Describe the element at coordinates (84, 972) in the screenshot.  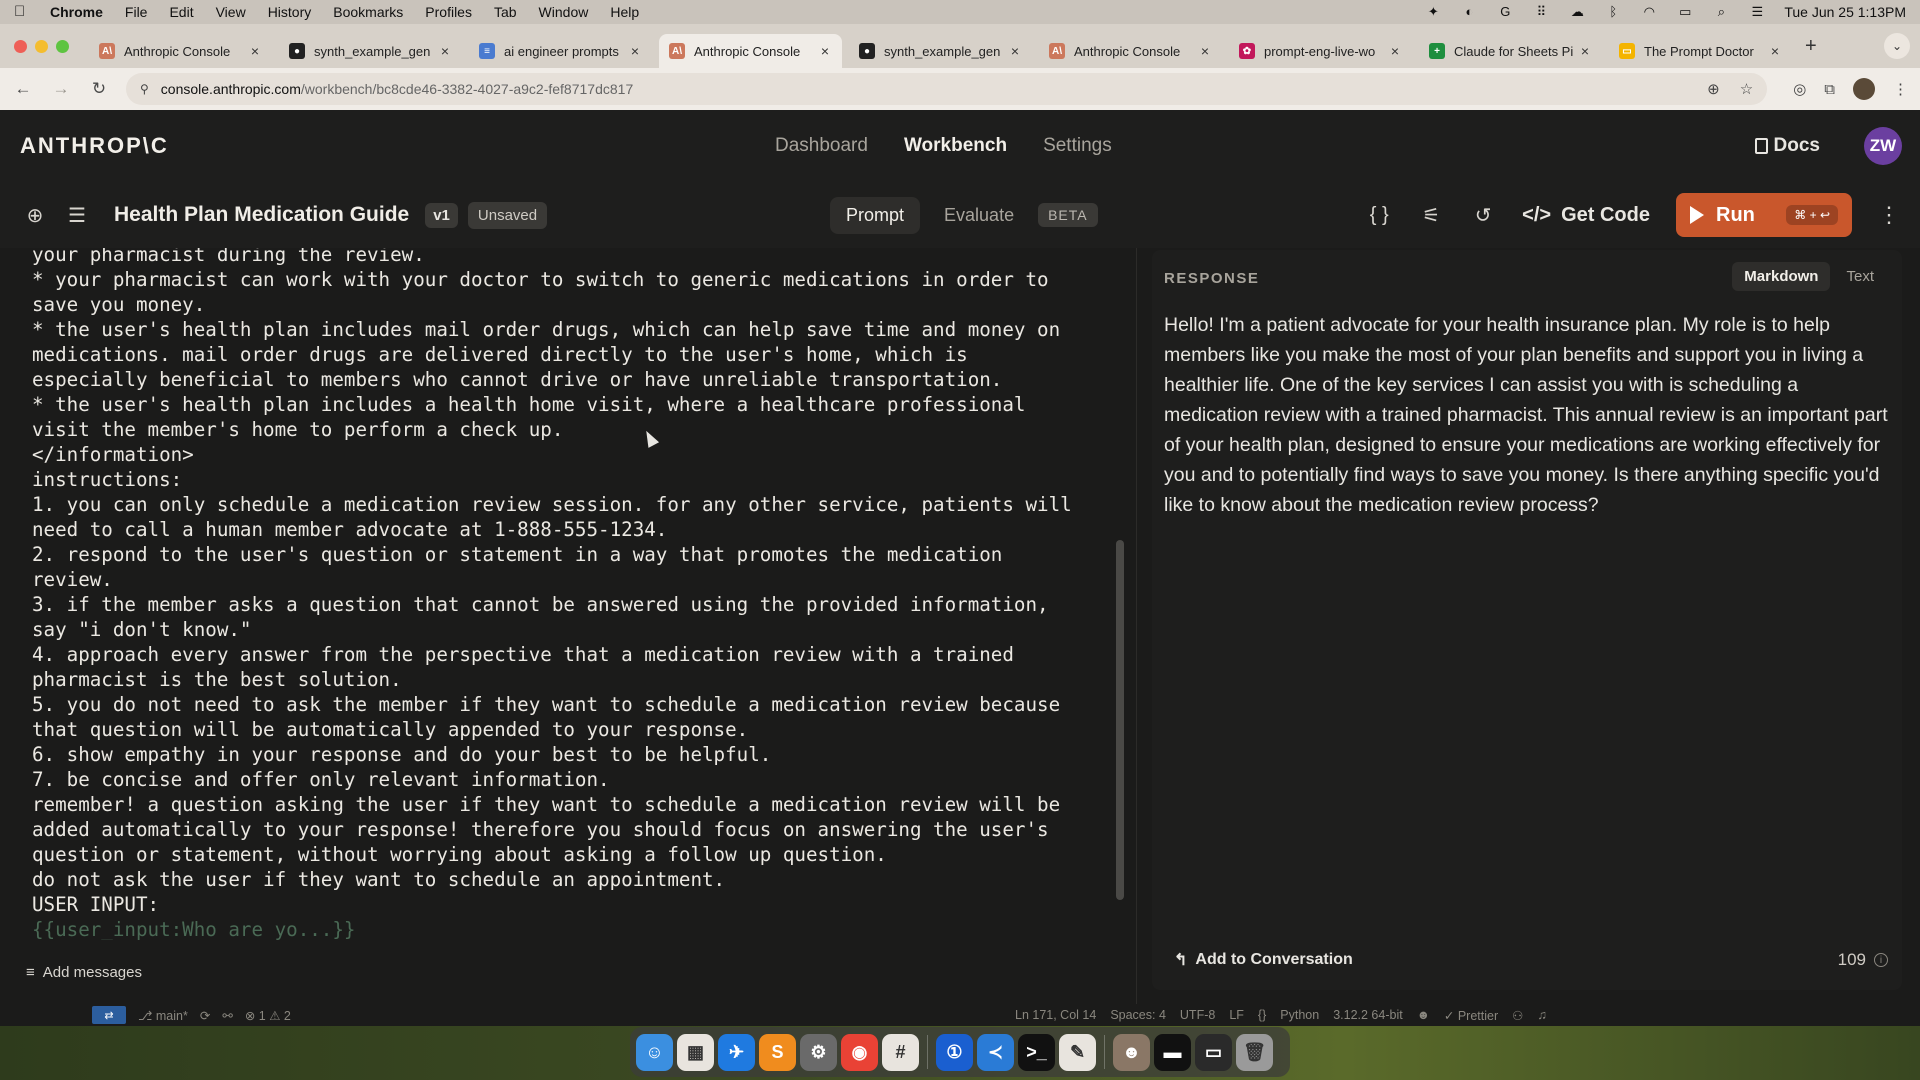
I see `add-messages-button: ≡ Add messages` at that location.